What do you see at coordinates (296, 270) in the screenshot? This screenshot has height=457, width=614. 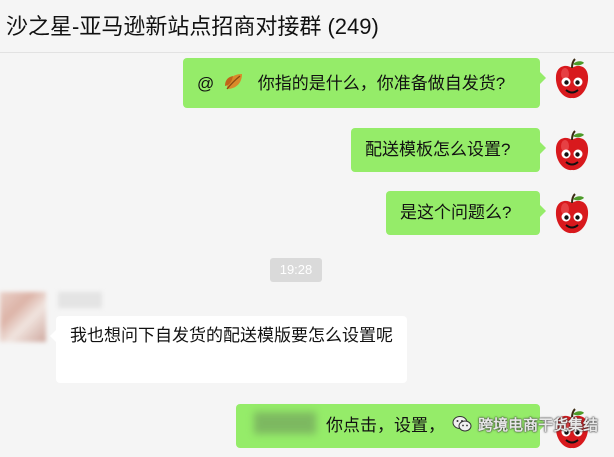 I see `time-divider: 19:28` at bounding box center [296, 270].